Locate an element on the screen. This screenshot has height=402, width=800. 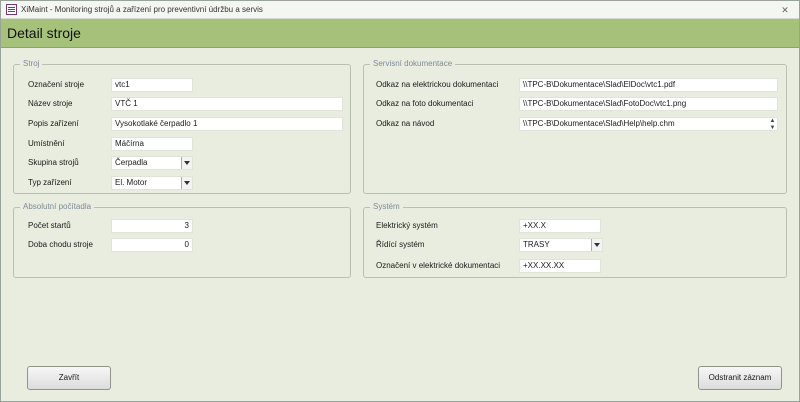
label-pocet-startu: Počet startů is located at coordinates (49, 225).